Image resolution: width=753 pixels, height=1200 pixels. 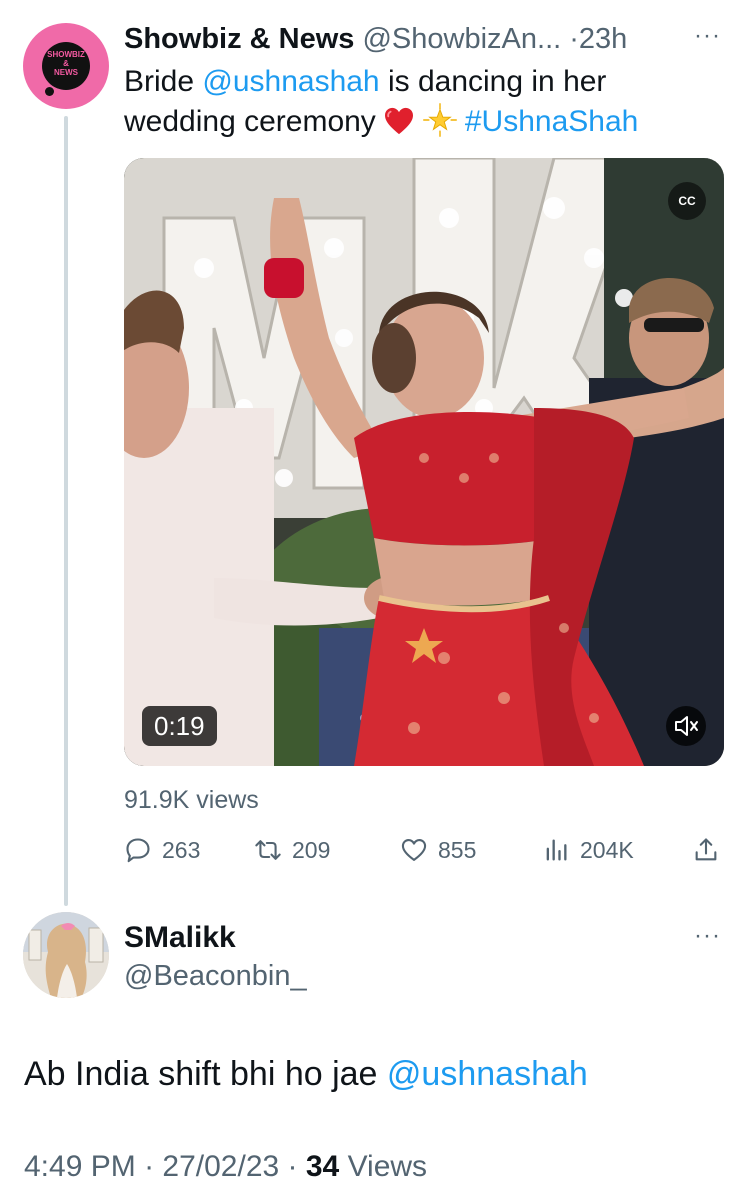 I want to click on retweet-button: 209, so click(x=292, y=850).